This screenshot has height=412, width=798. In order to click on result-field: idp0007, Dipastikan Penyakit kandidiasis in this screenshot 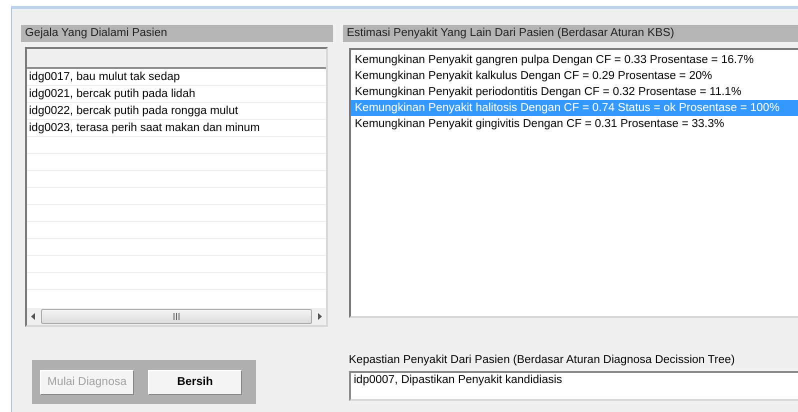, I will do `click(573, 386)`.